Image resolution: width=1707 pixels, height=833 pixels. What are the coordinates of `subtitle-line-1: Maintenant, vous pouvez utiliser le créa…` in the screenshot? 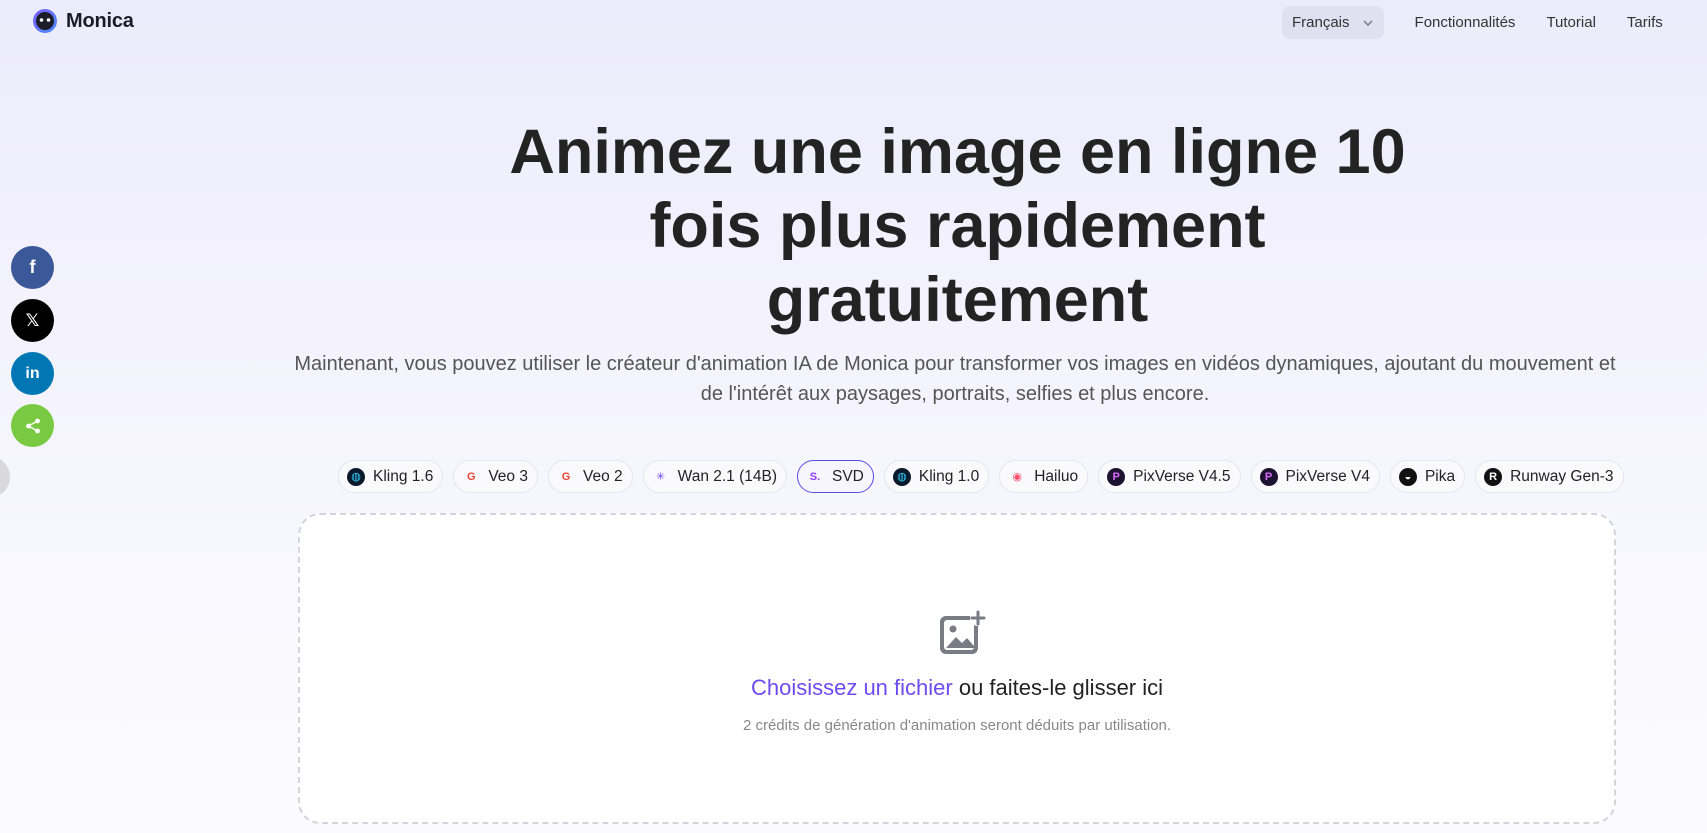 It's located at (955, 364).